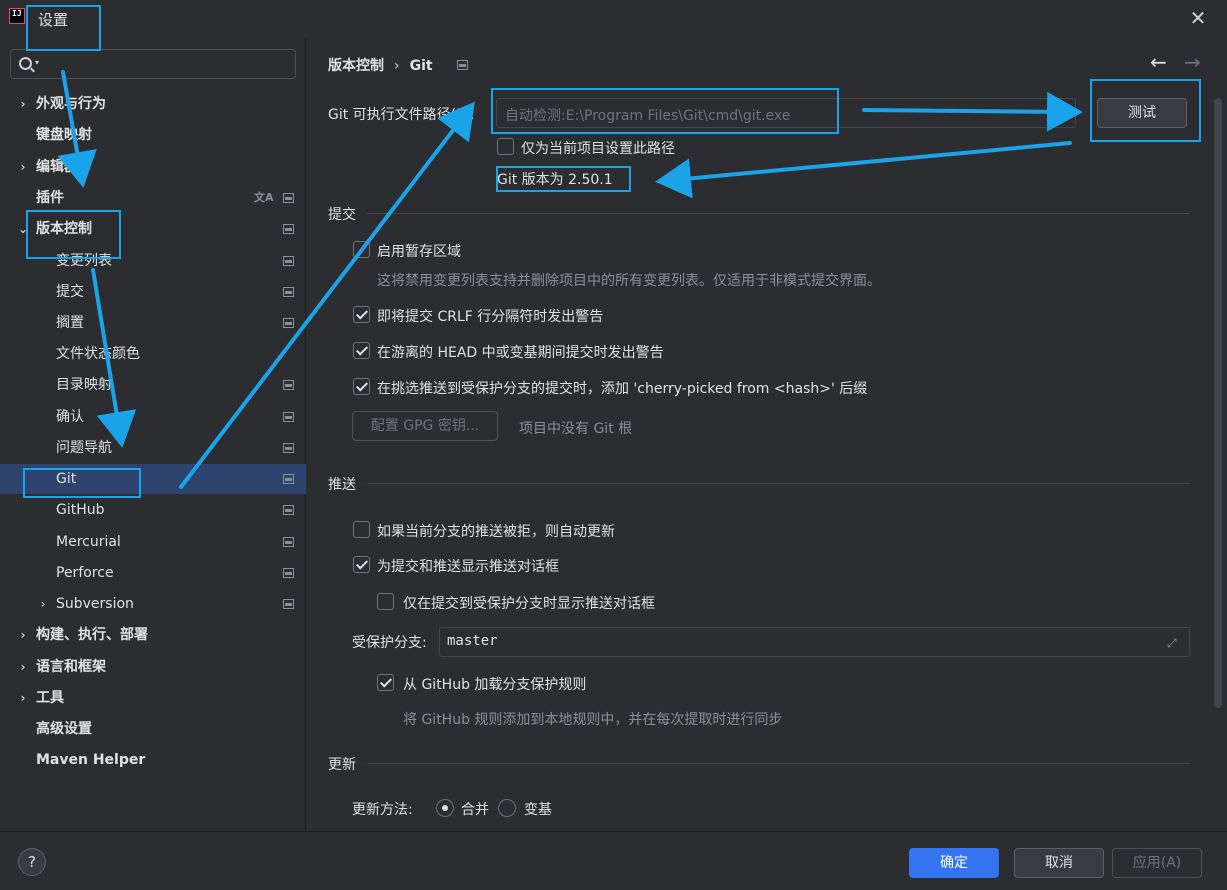 This screenshot has width=1227, height=890. I want to click on sidebar-item-2: › 编辑器, so click(153, 167).